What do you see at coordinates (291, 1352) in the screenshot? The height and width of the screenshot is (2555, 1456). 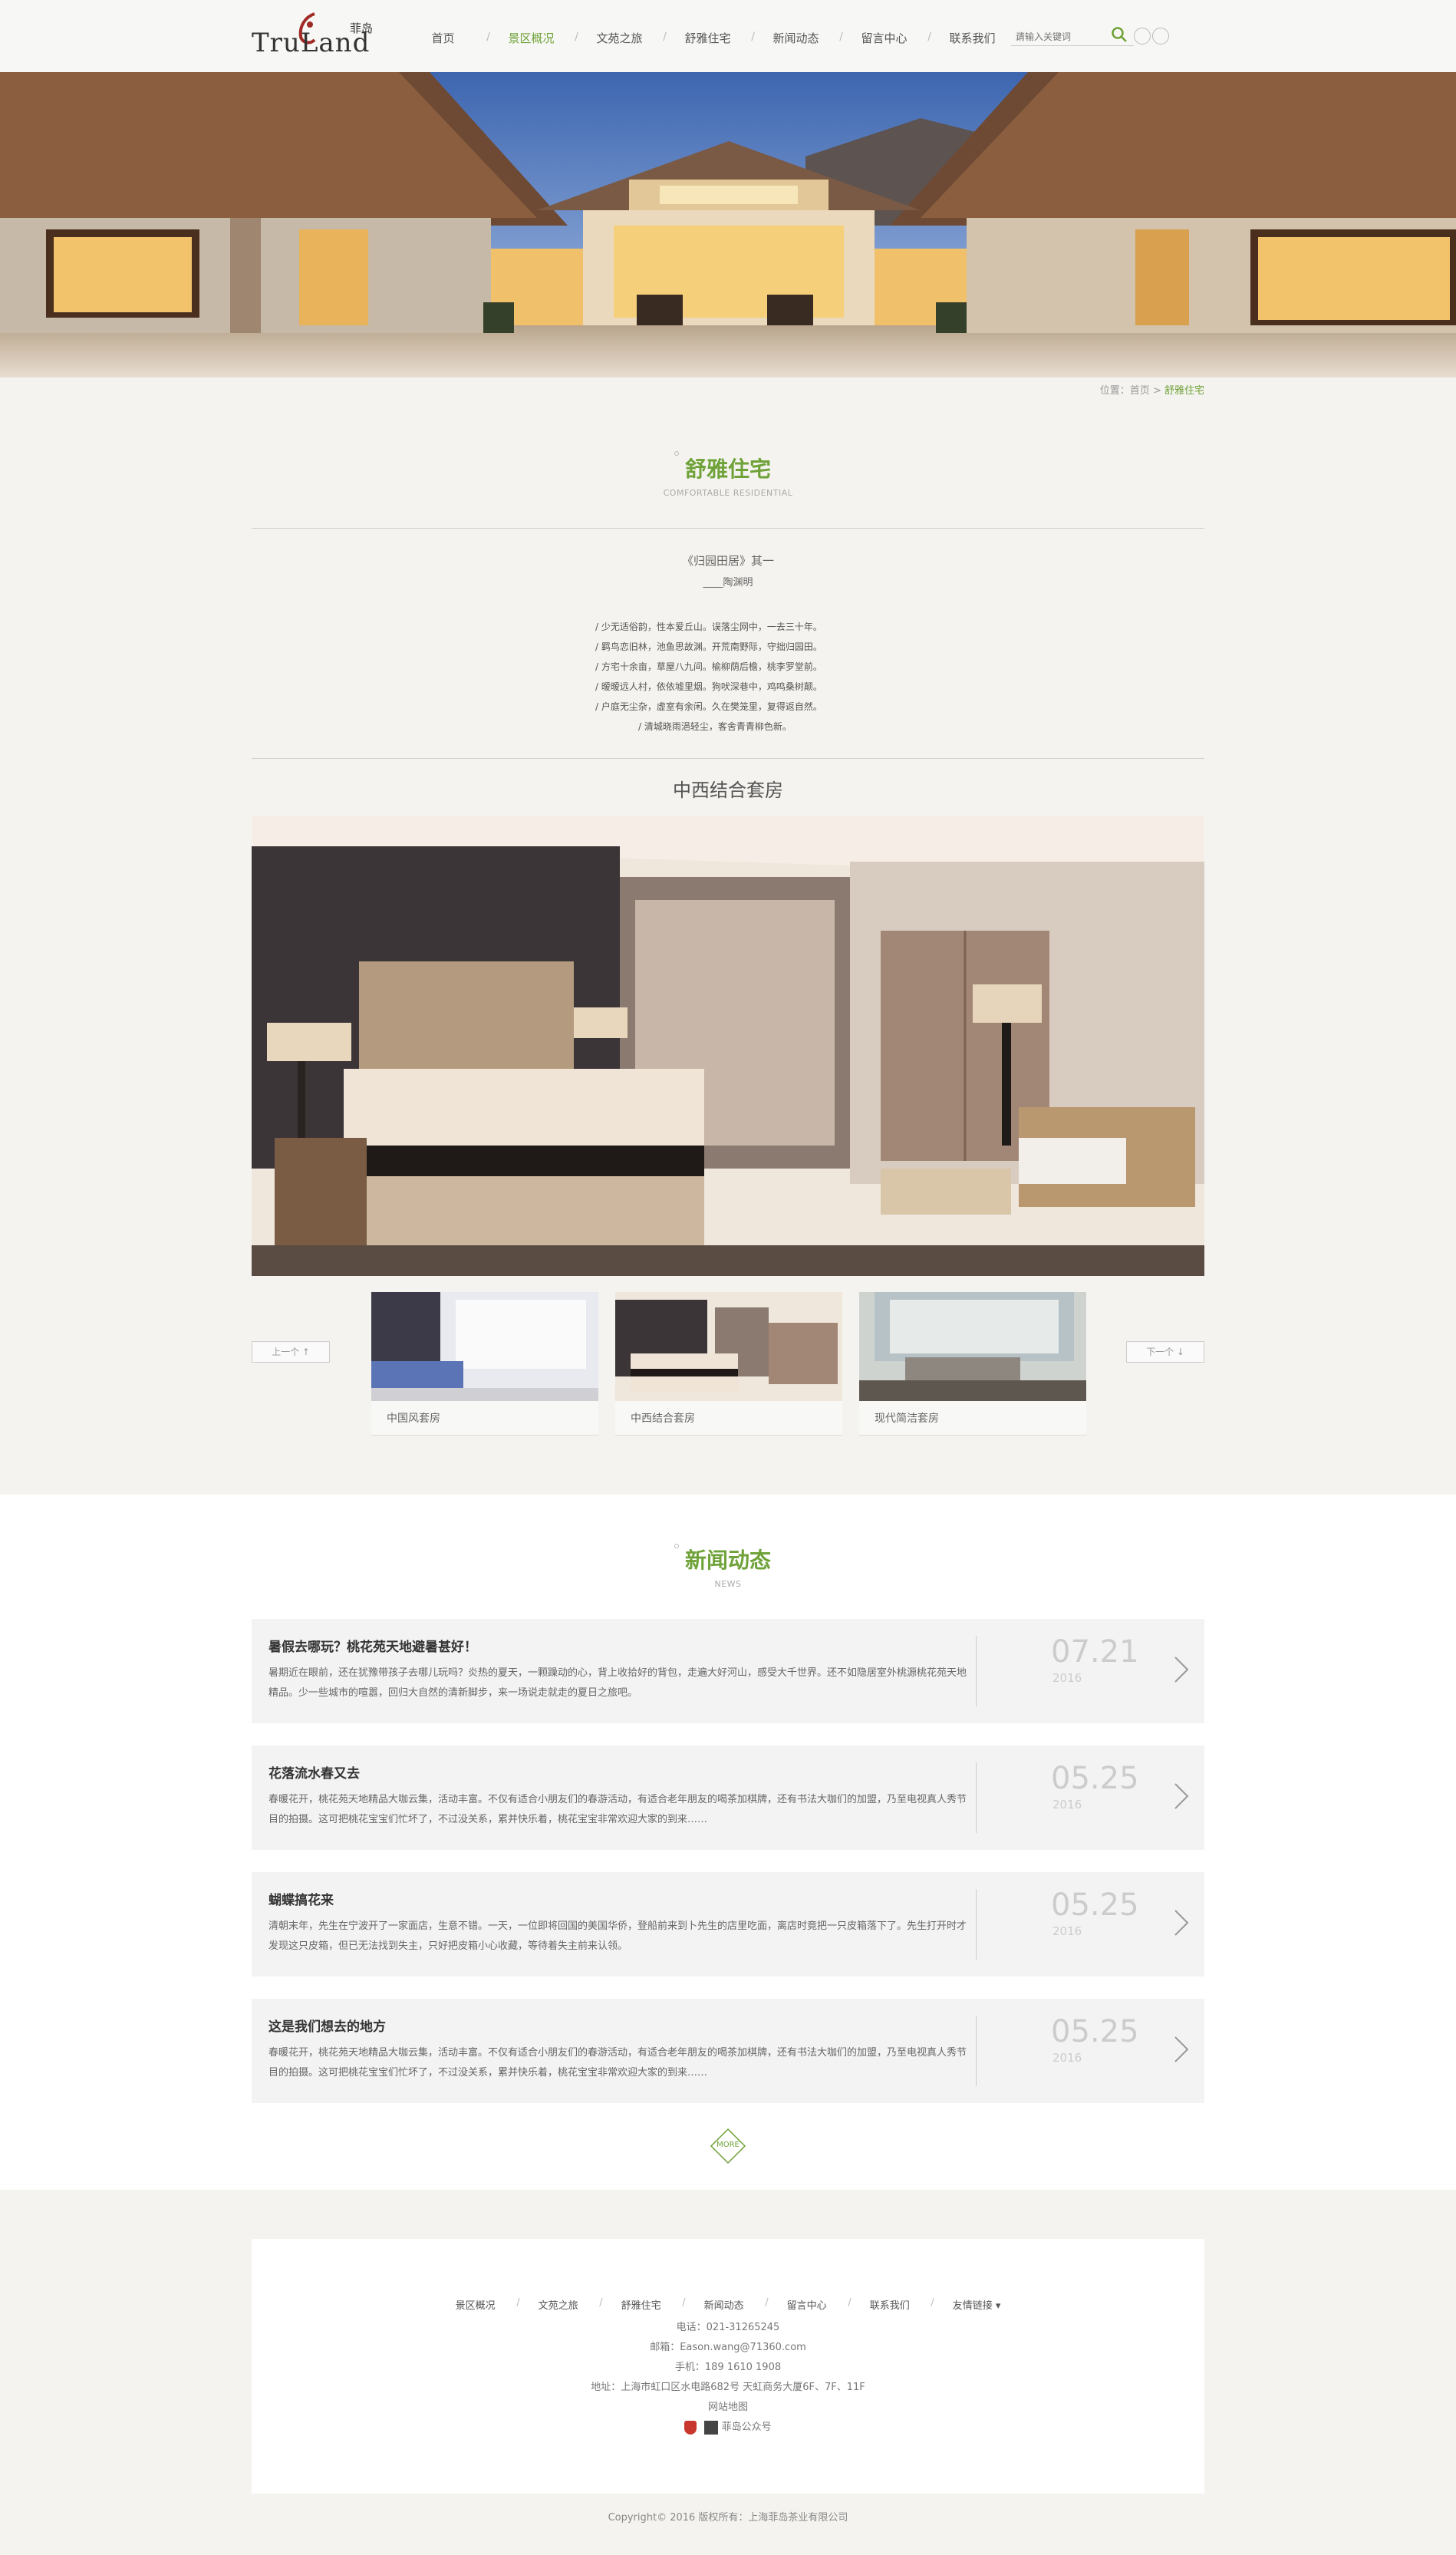 I see `prev-room-button: 上一个 ↑` at bounding box center [291, 1352].